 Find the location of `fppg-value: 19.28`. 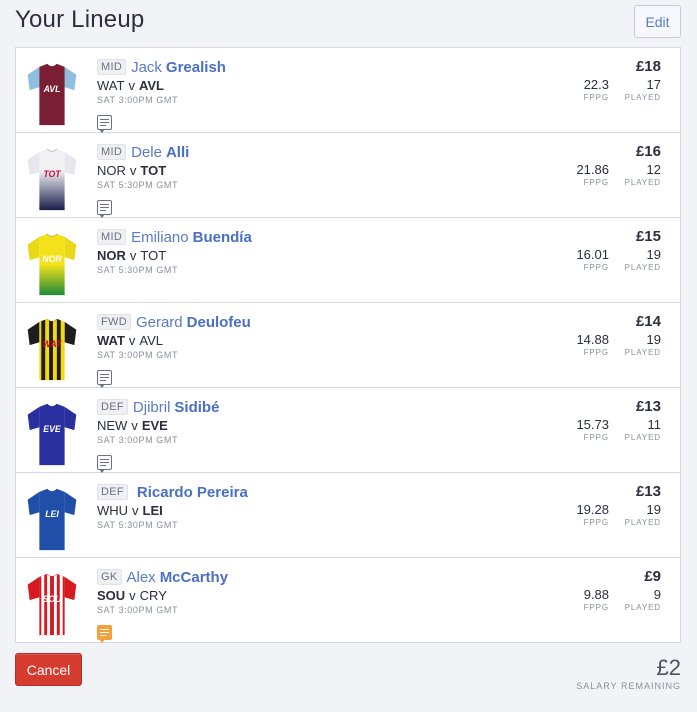

fppg-value: 19.28 is located at coordinates (592, 509).